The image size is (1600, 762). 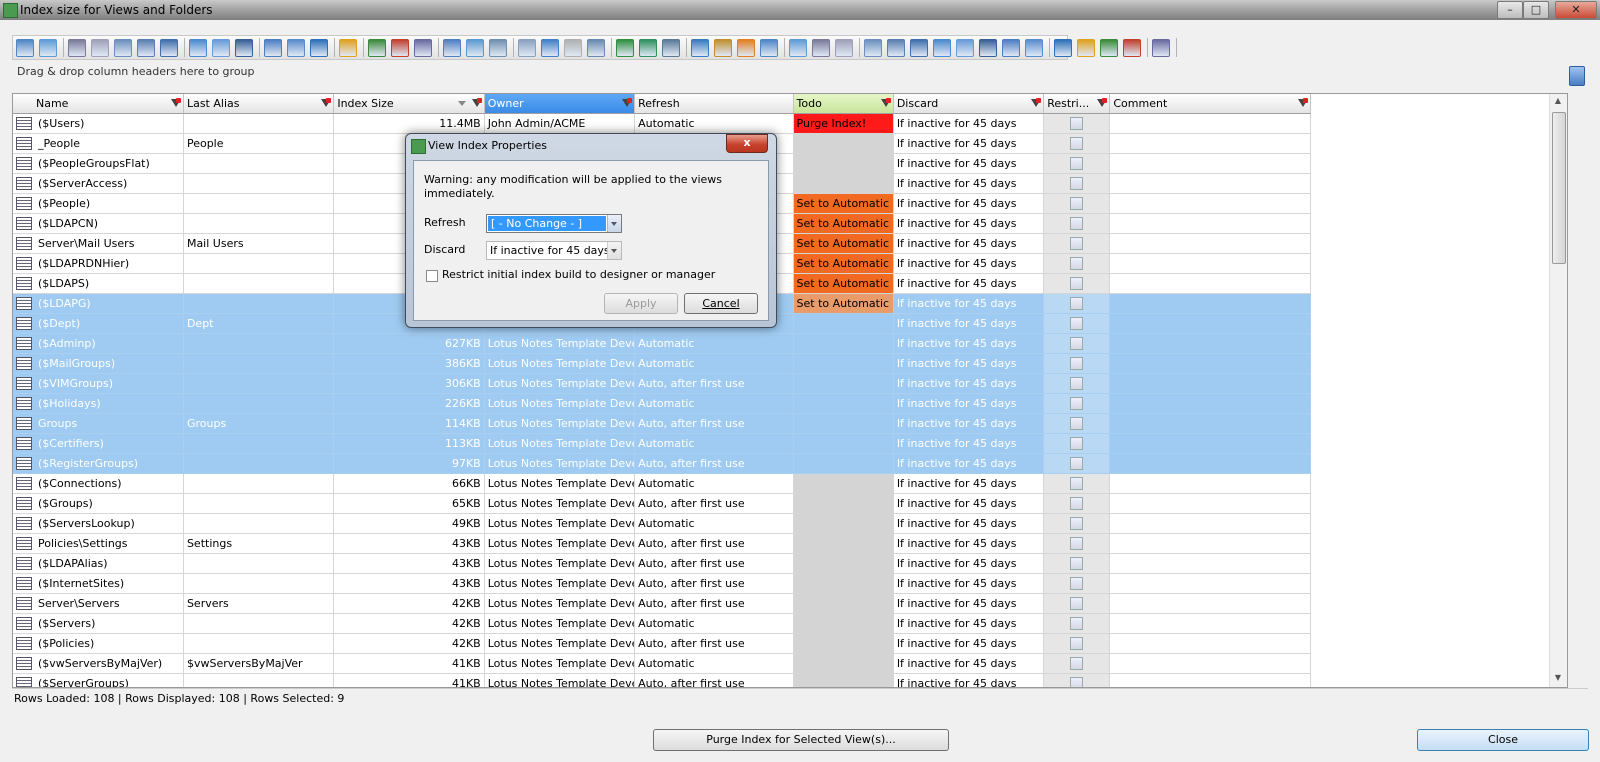 What do you see at coordinates (98, 143) in the screenshot?
I see `cell-name: _People` at bounding box center [98, 143].